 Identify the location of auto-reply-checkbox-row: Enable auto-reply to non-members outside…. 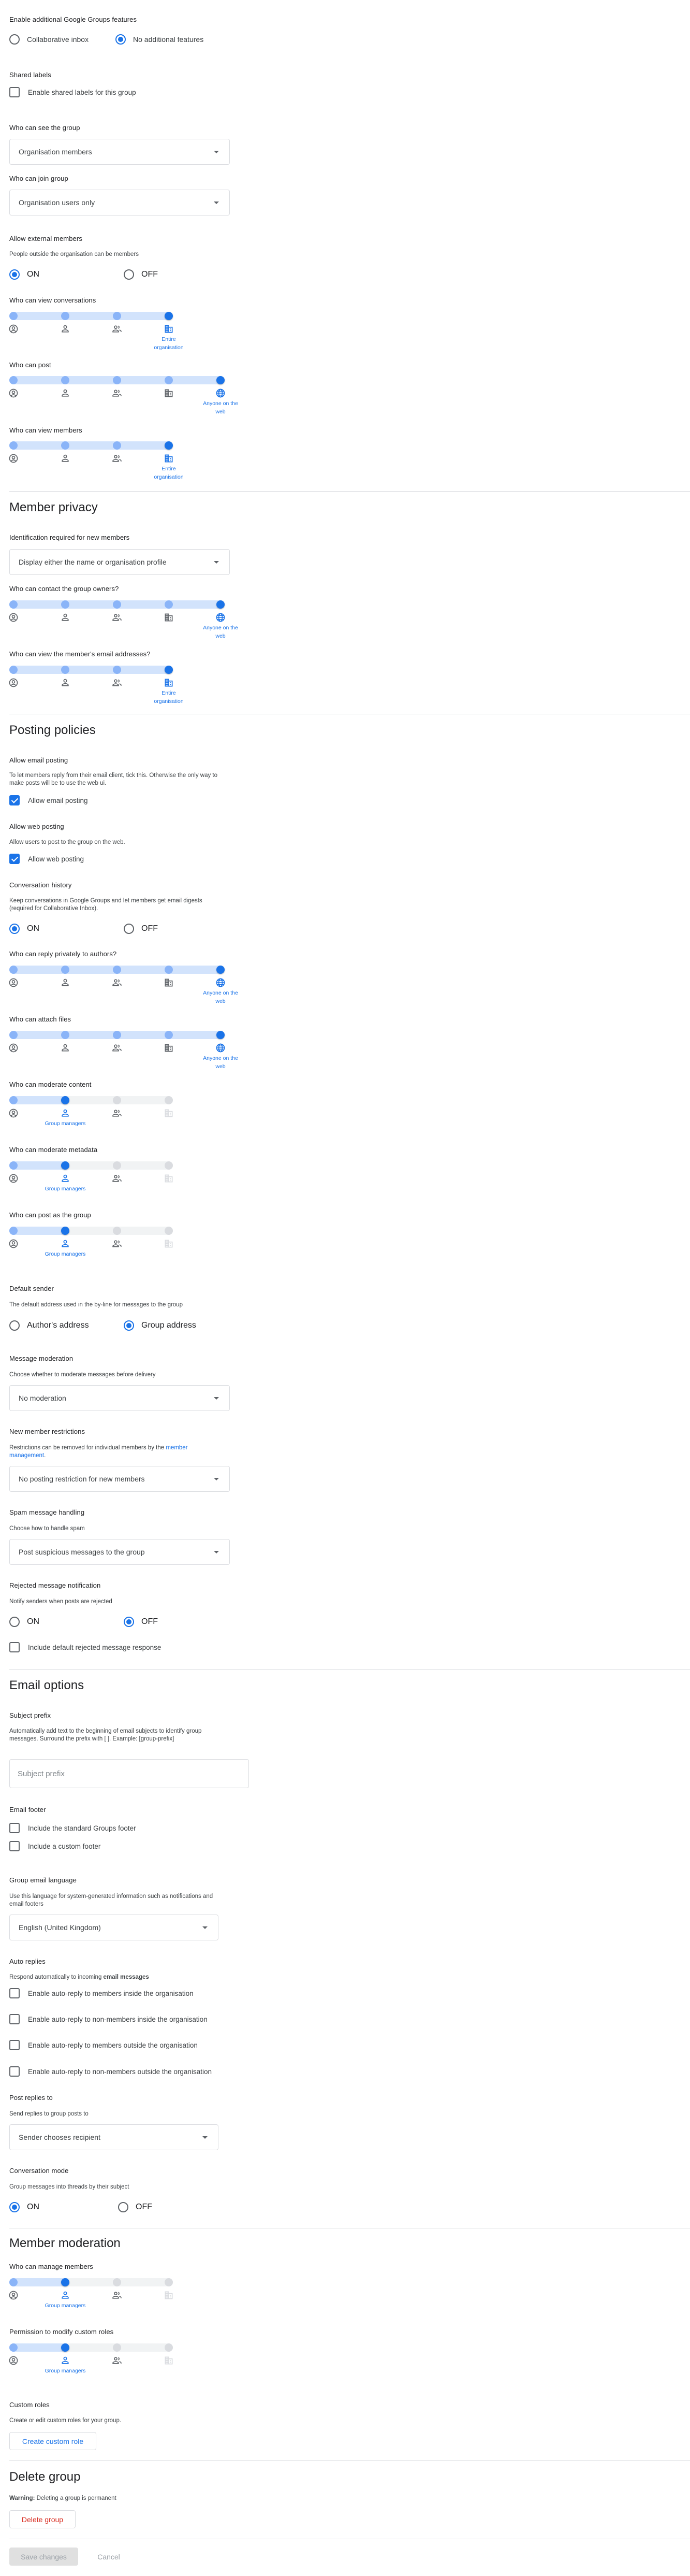
(110, 2071).